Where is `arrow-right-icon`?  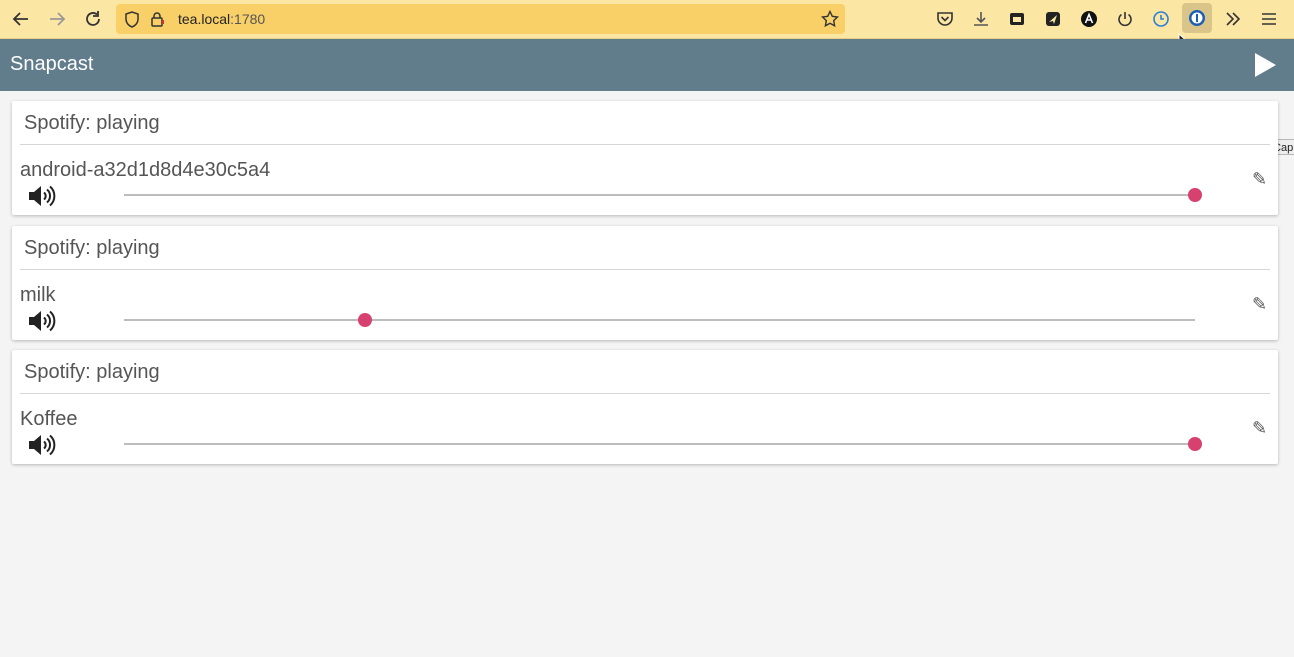 arrow-right-icon is located at coordinates (58, 19).